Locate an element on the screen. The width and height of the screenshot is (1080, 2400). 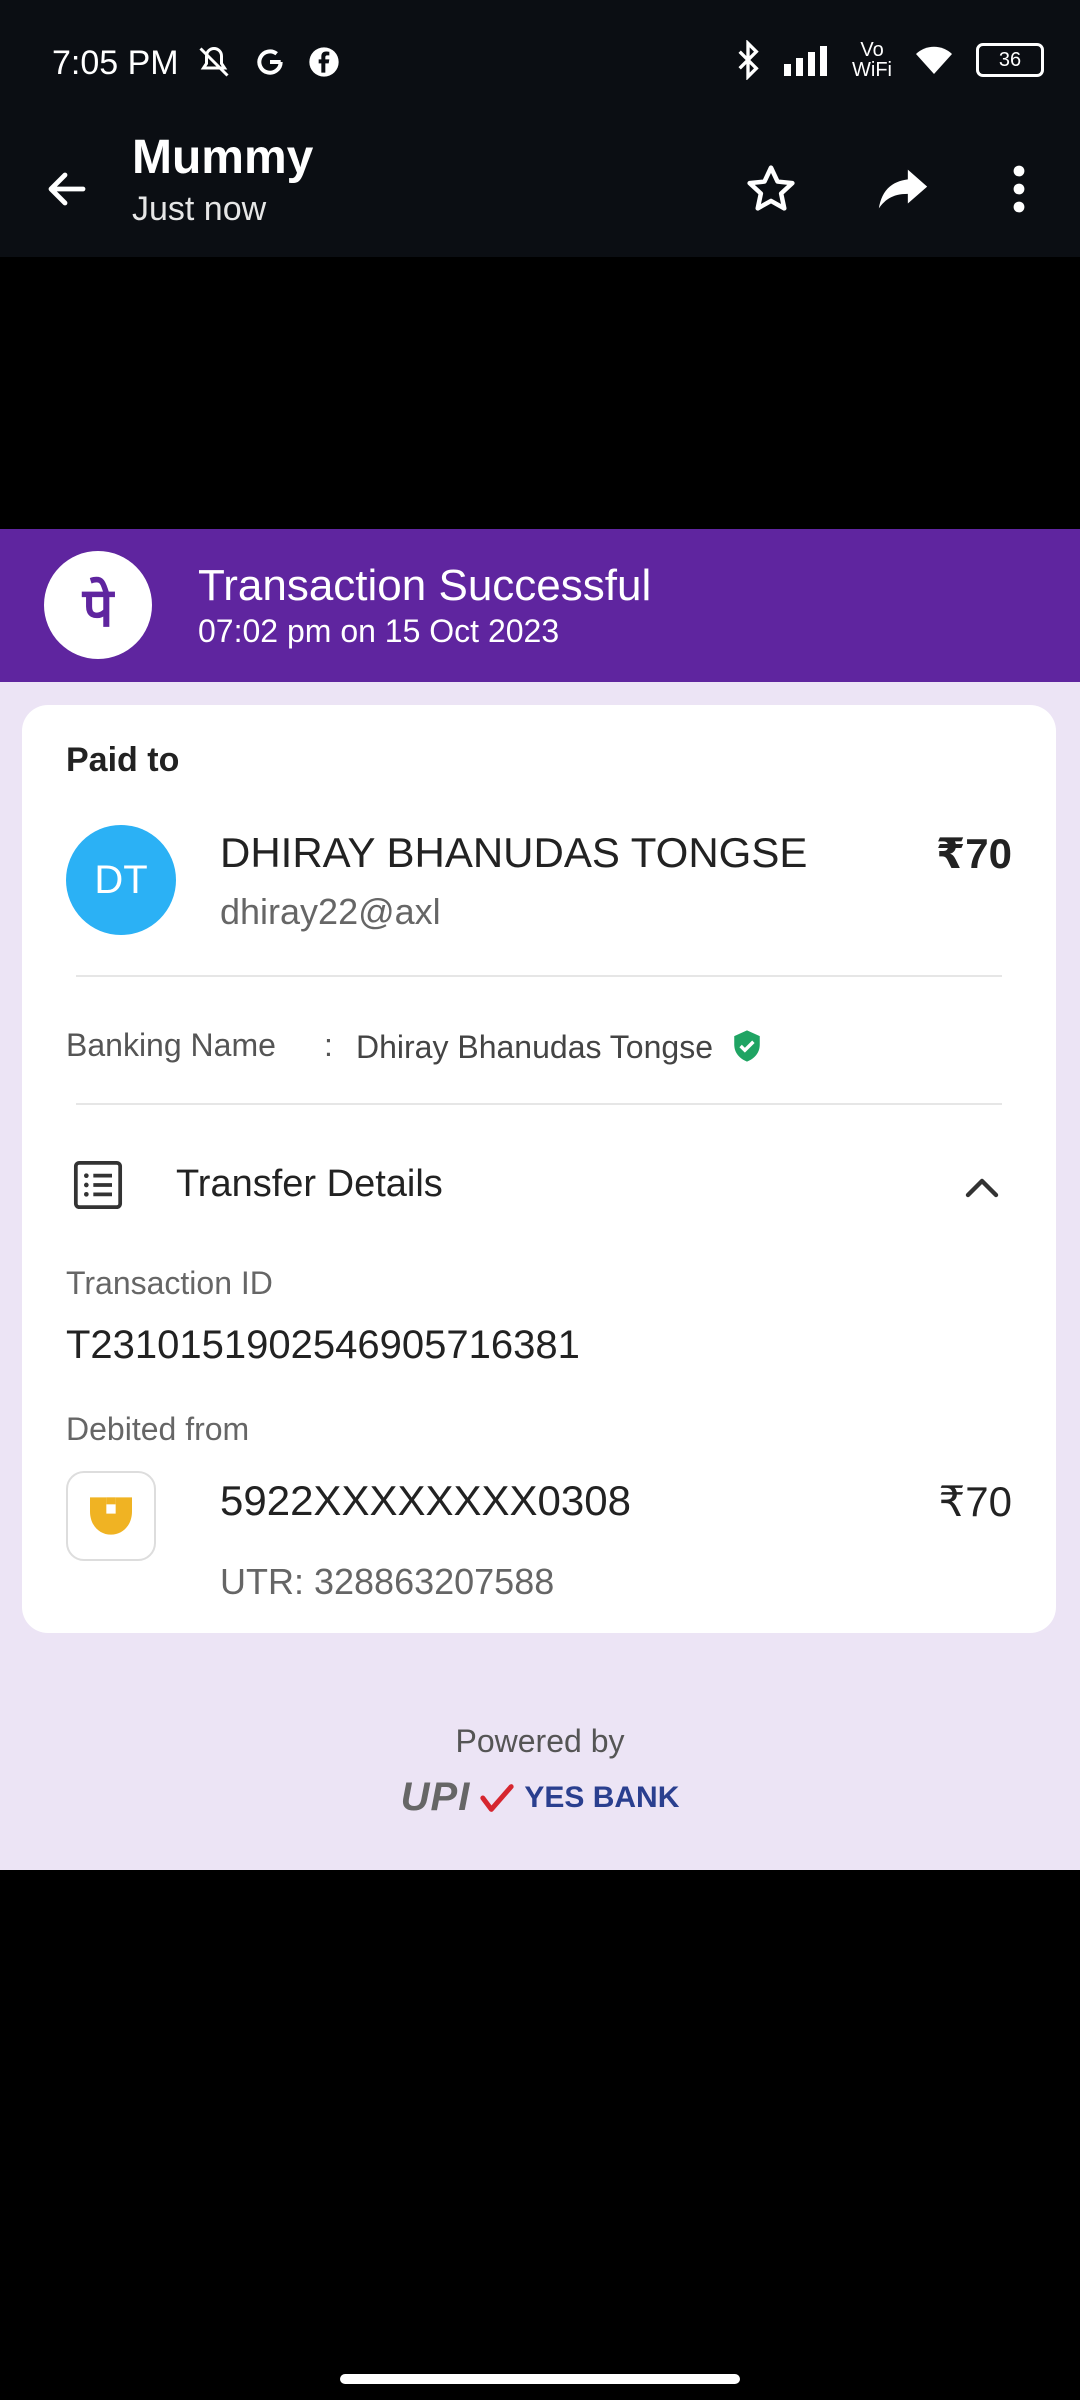
verified-shield-icon is located at coordinates (747, 1046).